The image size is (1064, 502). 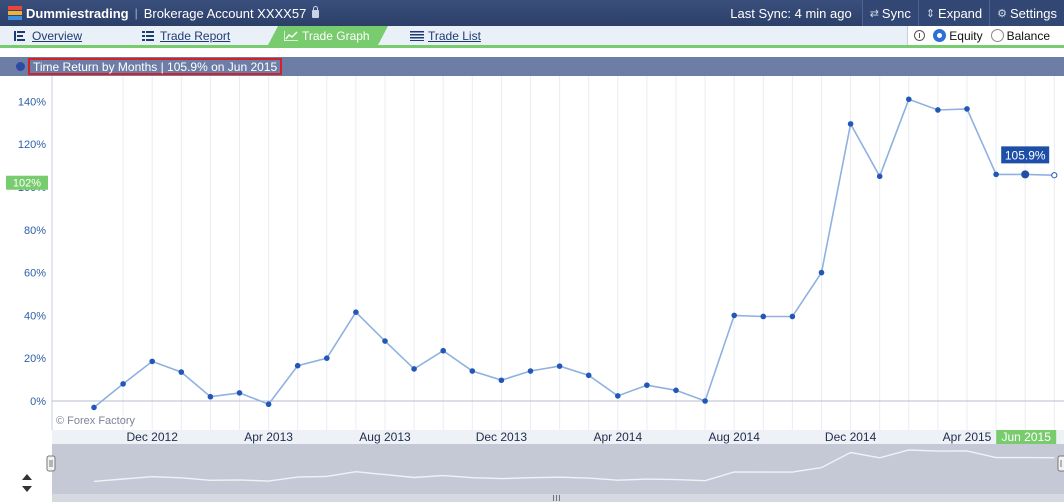 I want to click on x-tick-label: Apr 2013, so click(x=268, y=437).